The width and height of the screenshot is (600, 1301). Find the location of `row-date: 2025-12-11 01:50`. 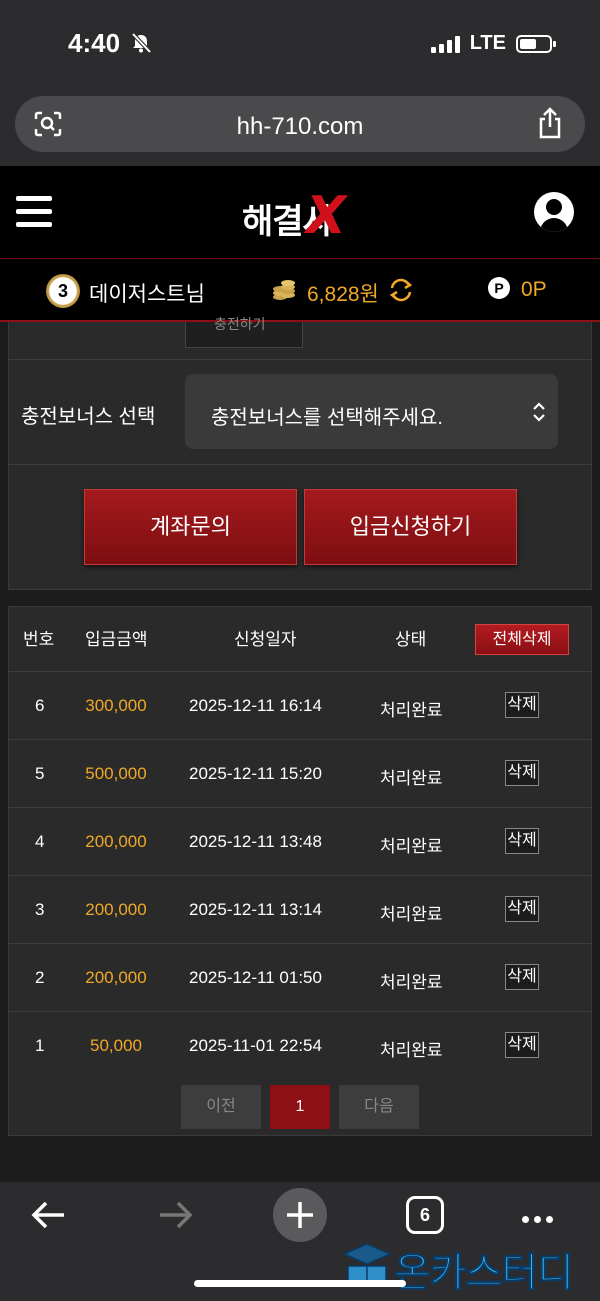

row-date: 2025-12-11 01:50 is located at coordinates (255, 977).